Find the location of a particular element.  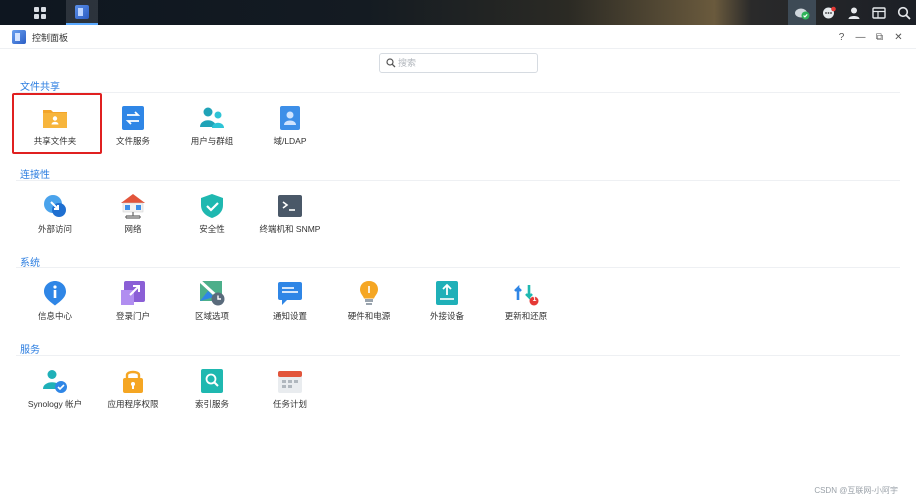

login-portal-icon is located at coordinates (133, 293).